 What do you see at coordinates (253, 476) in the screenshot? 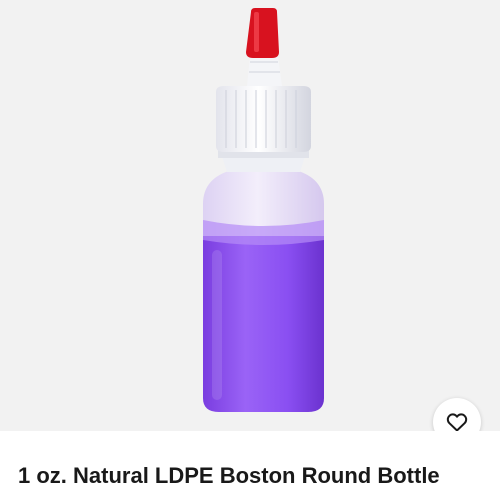
I see `product-title: 1 oz. Natural LDPE Boston Round Bottle` at bounding box center [253, 476].